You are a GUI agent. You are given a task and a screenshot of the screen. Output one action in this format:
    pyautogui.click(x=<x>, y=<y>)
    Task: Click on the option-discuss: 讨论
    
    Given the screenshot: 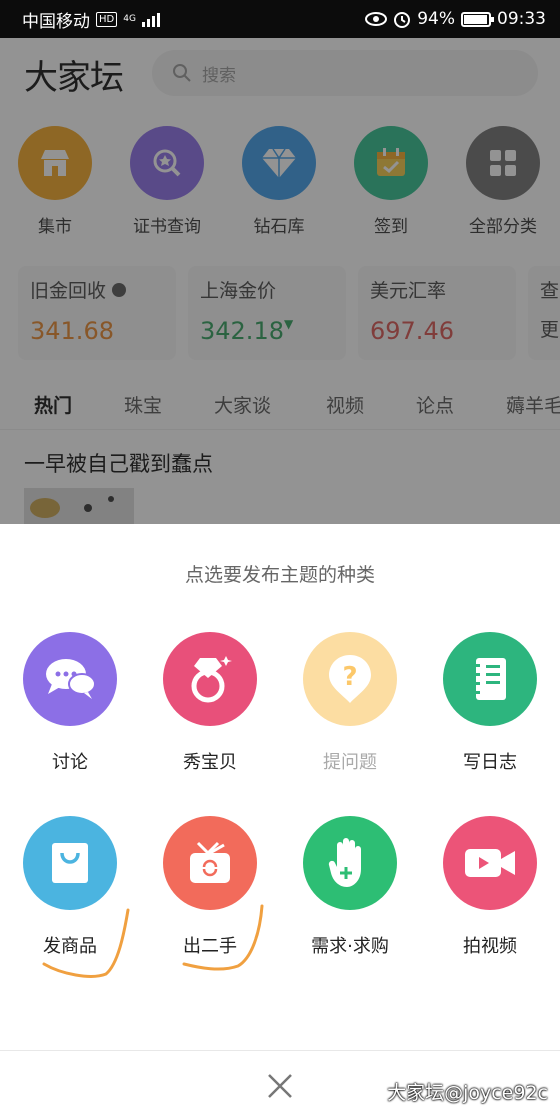 What is the action you would take?
    pyautogui.click(x=70, y=703)
    